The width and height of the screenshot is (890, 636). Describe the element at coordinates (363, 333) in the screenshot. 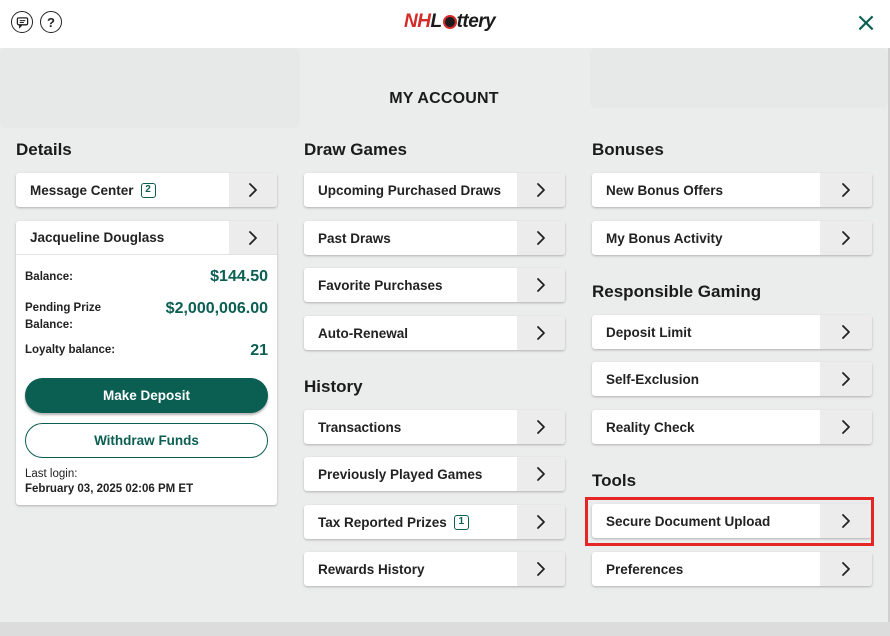

I see `row-label: Auto-Renewal` at that location.